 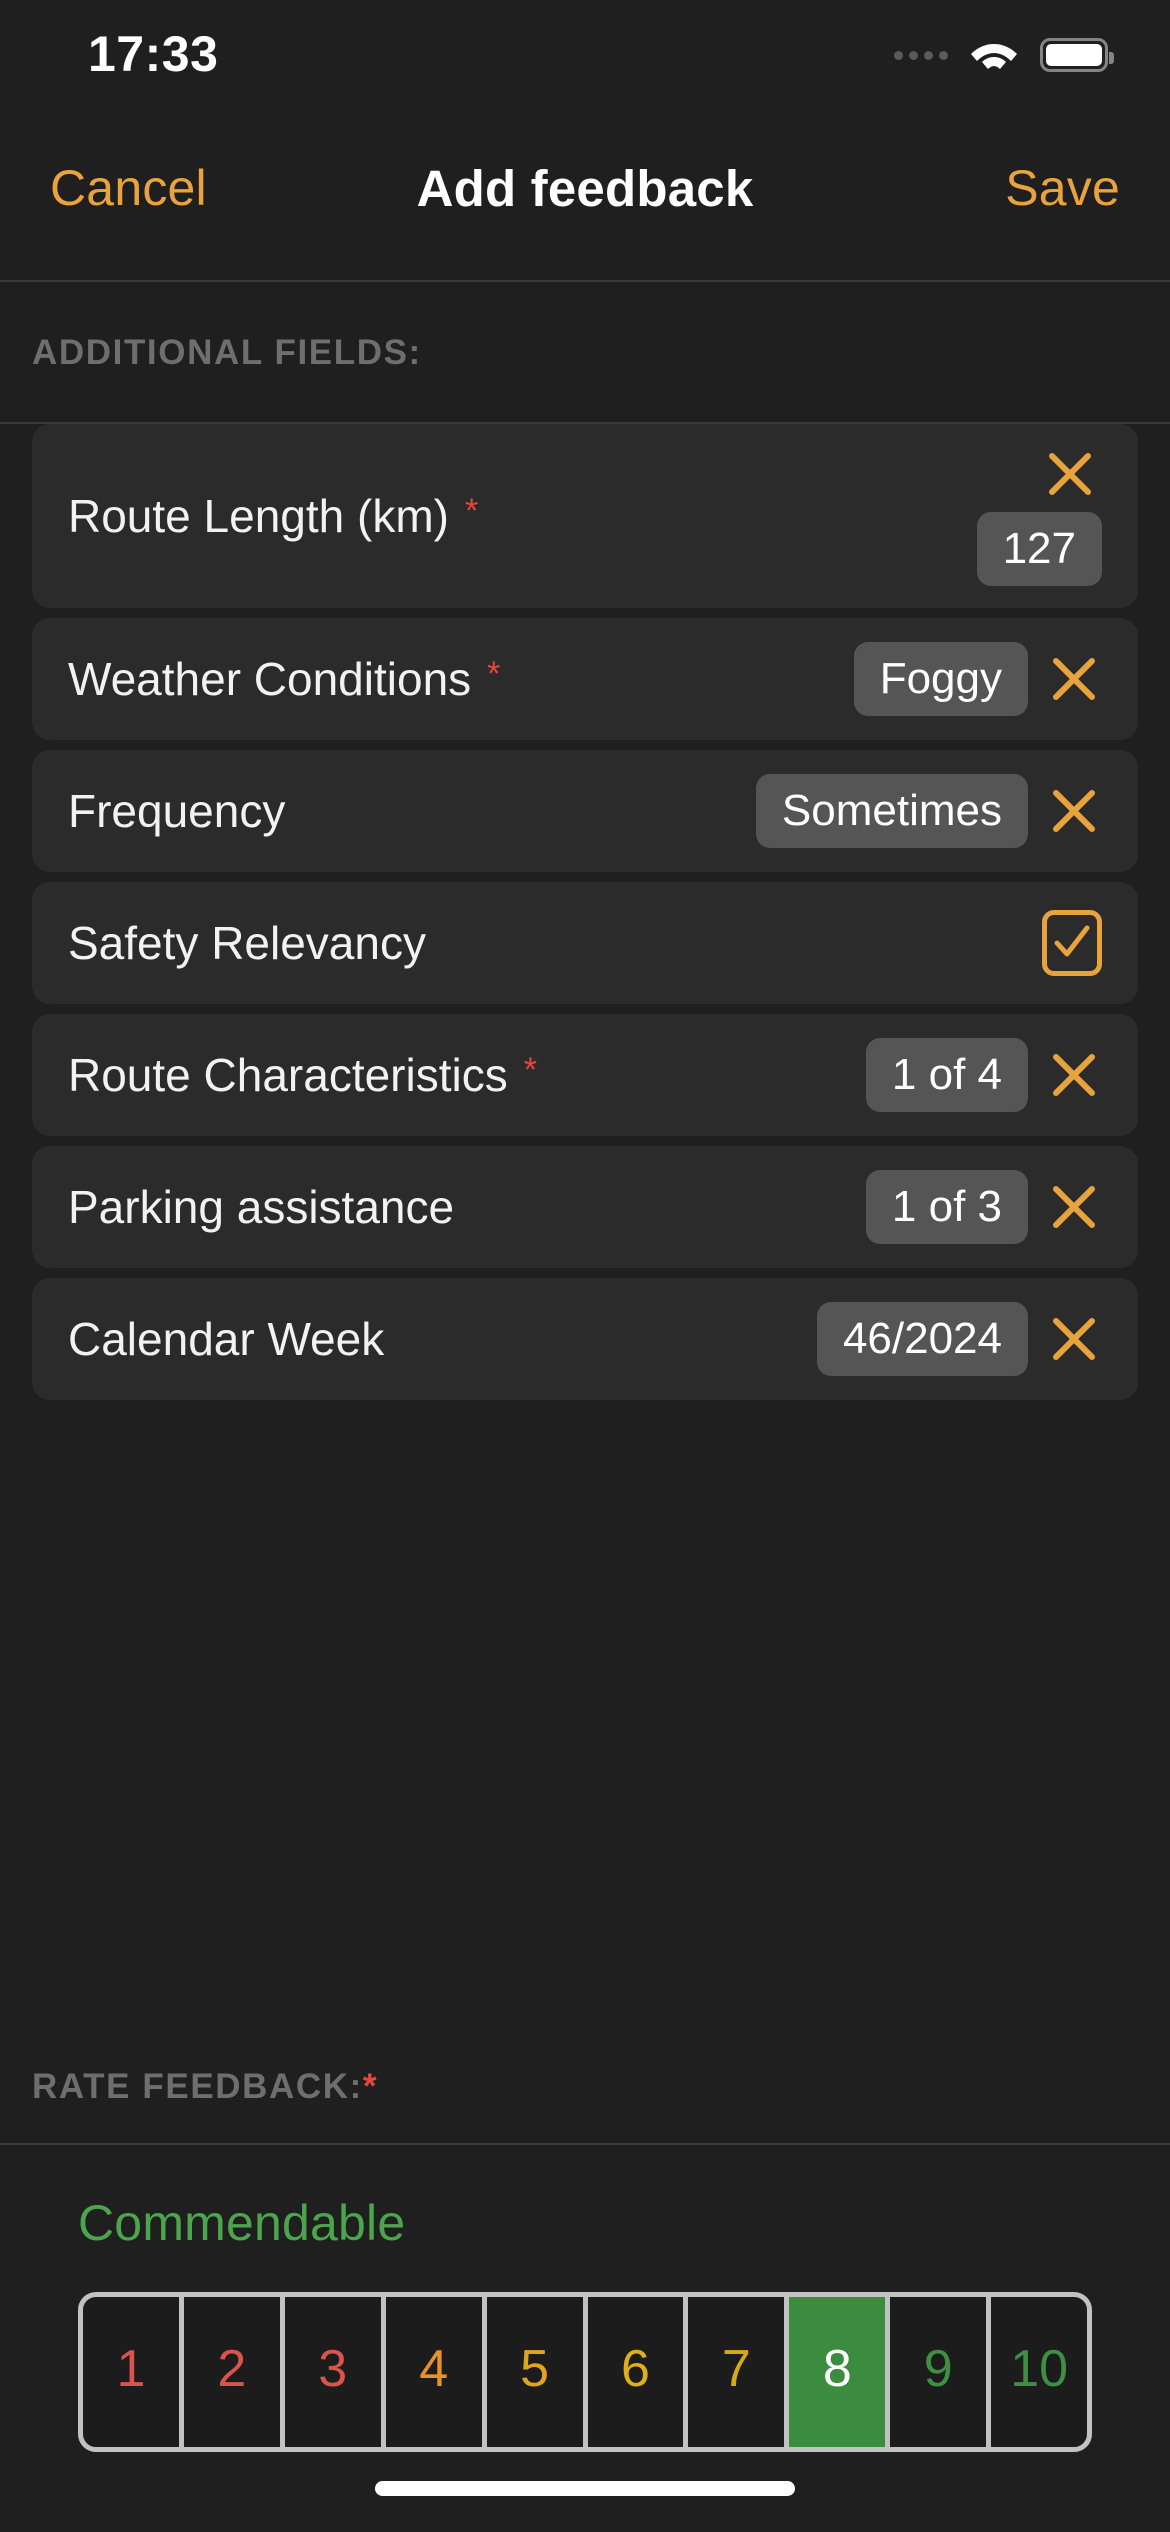 I want to click on field-row-weather-conditions: Weather Conditions * Foggy, so click(x=585, y=679).